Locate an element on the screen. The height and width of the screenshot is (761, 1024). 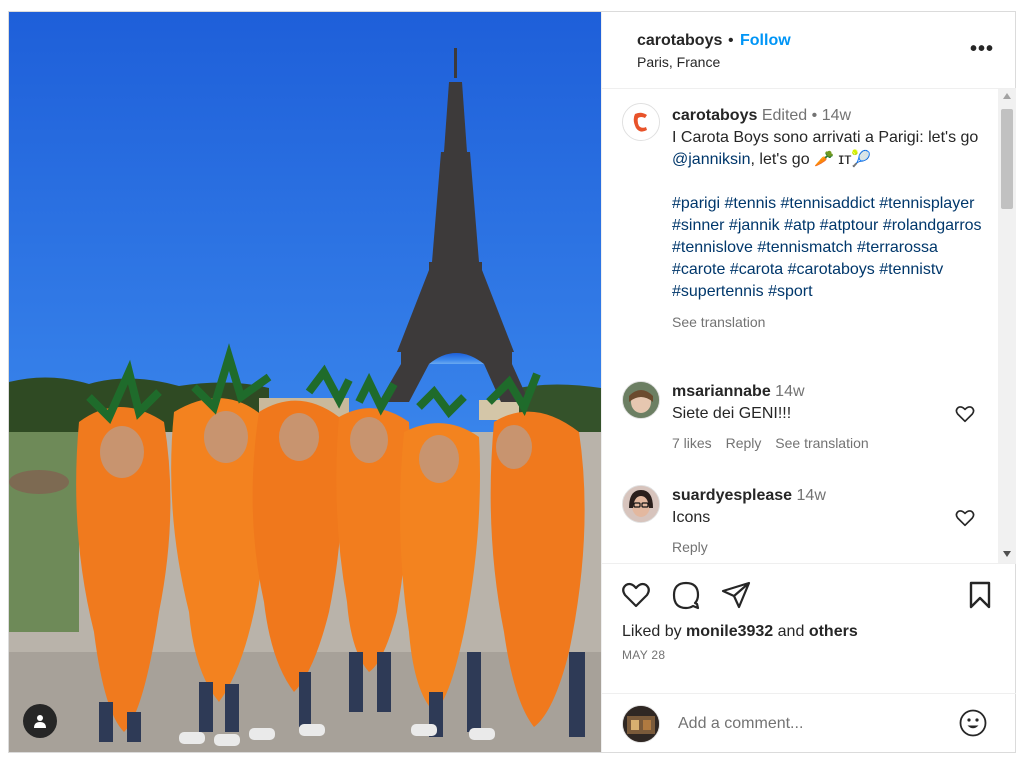
liked-by-and: and is located at coordinates (791, 631).